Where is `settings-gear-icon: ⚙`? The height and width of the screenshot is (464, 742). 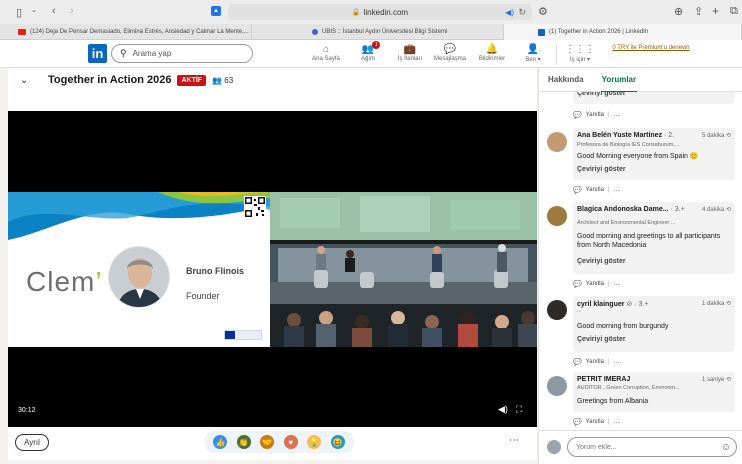 settings-gear-icon: ⚙ is located at coordinates (543, 11).